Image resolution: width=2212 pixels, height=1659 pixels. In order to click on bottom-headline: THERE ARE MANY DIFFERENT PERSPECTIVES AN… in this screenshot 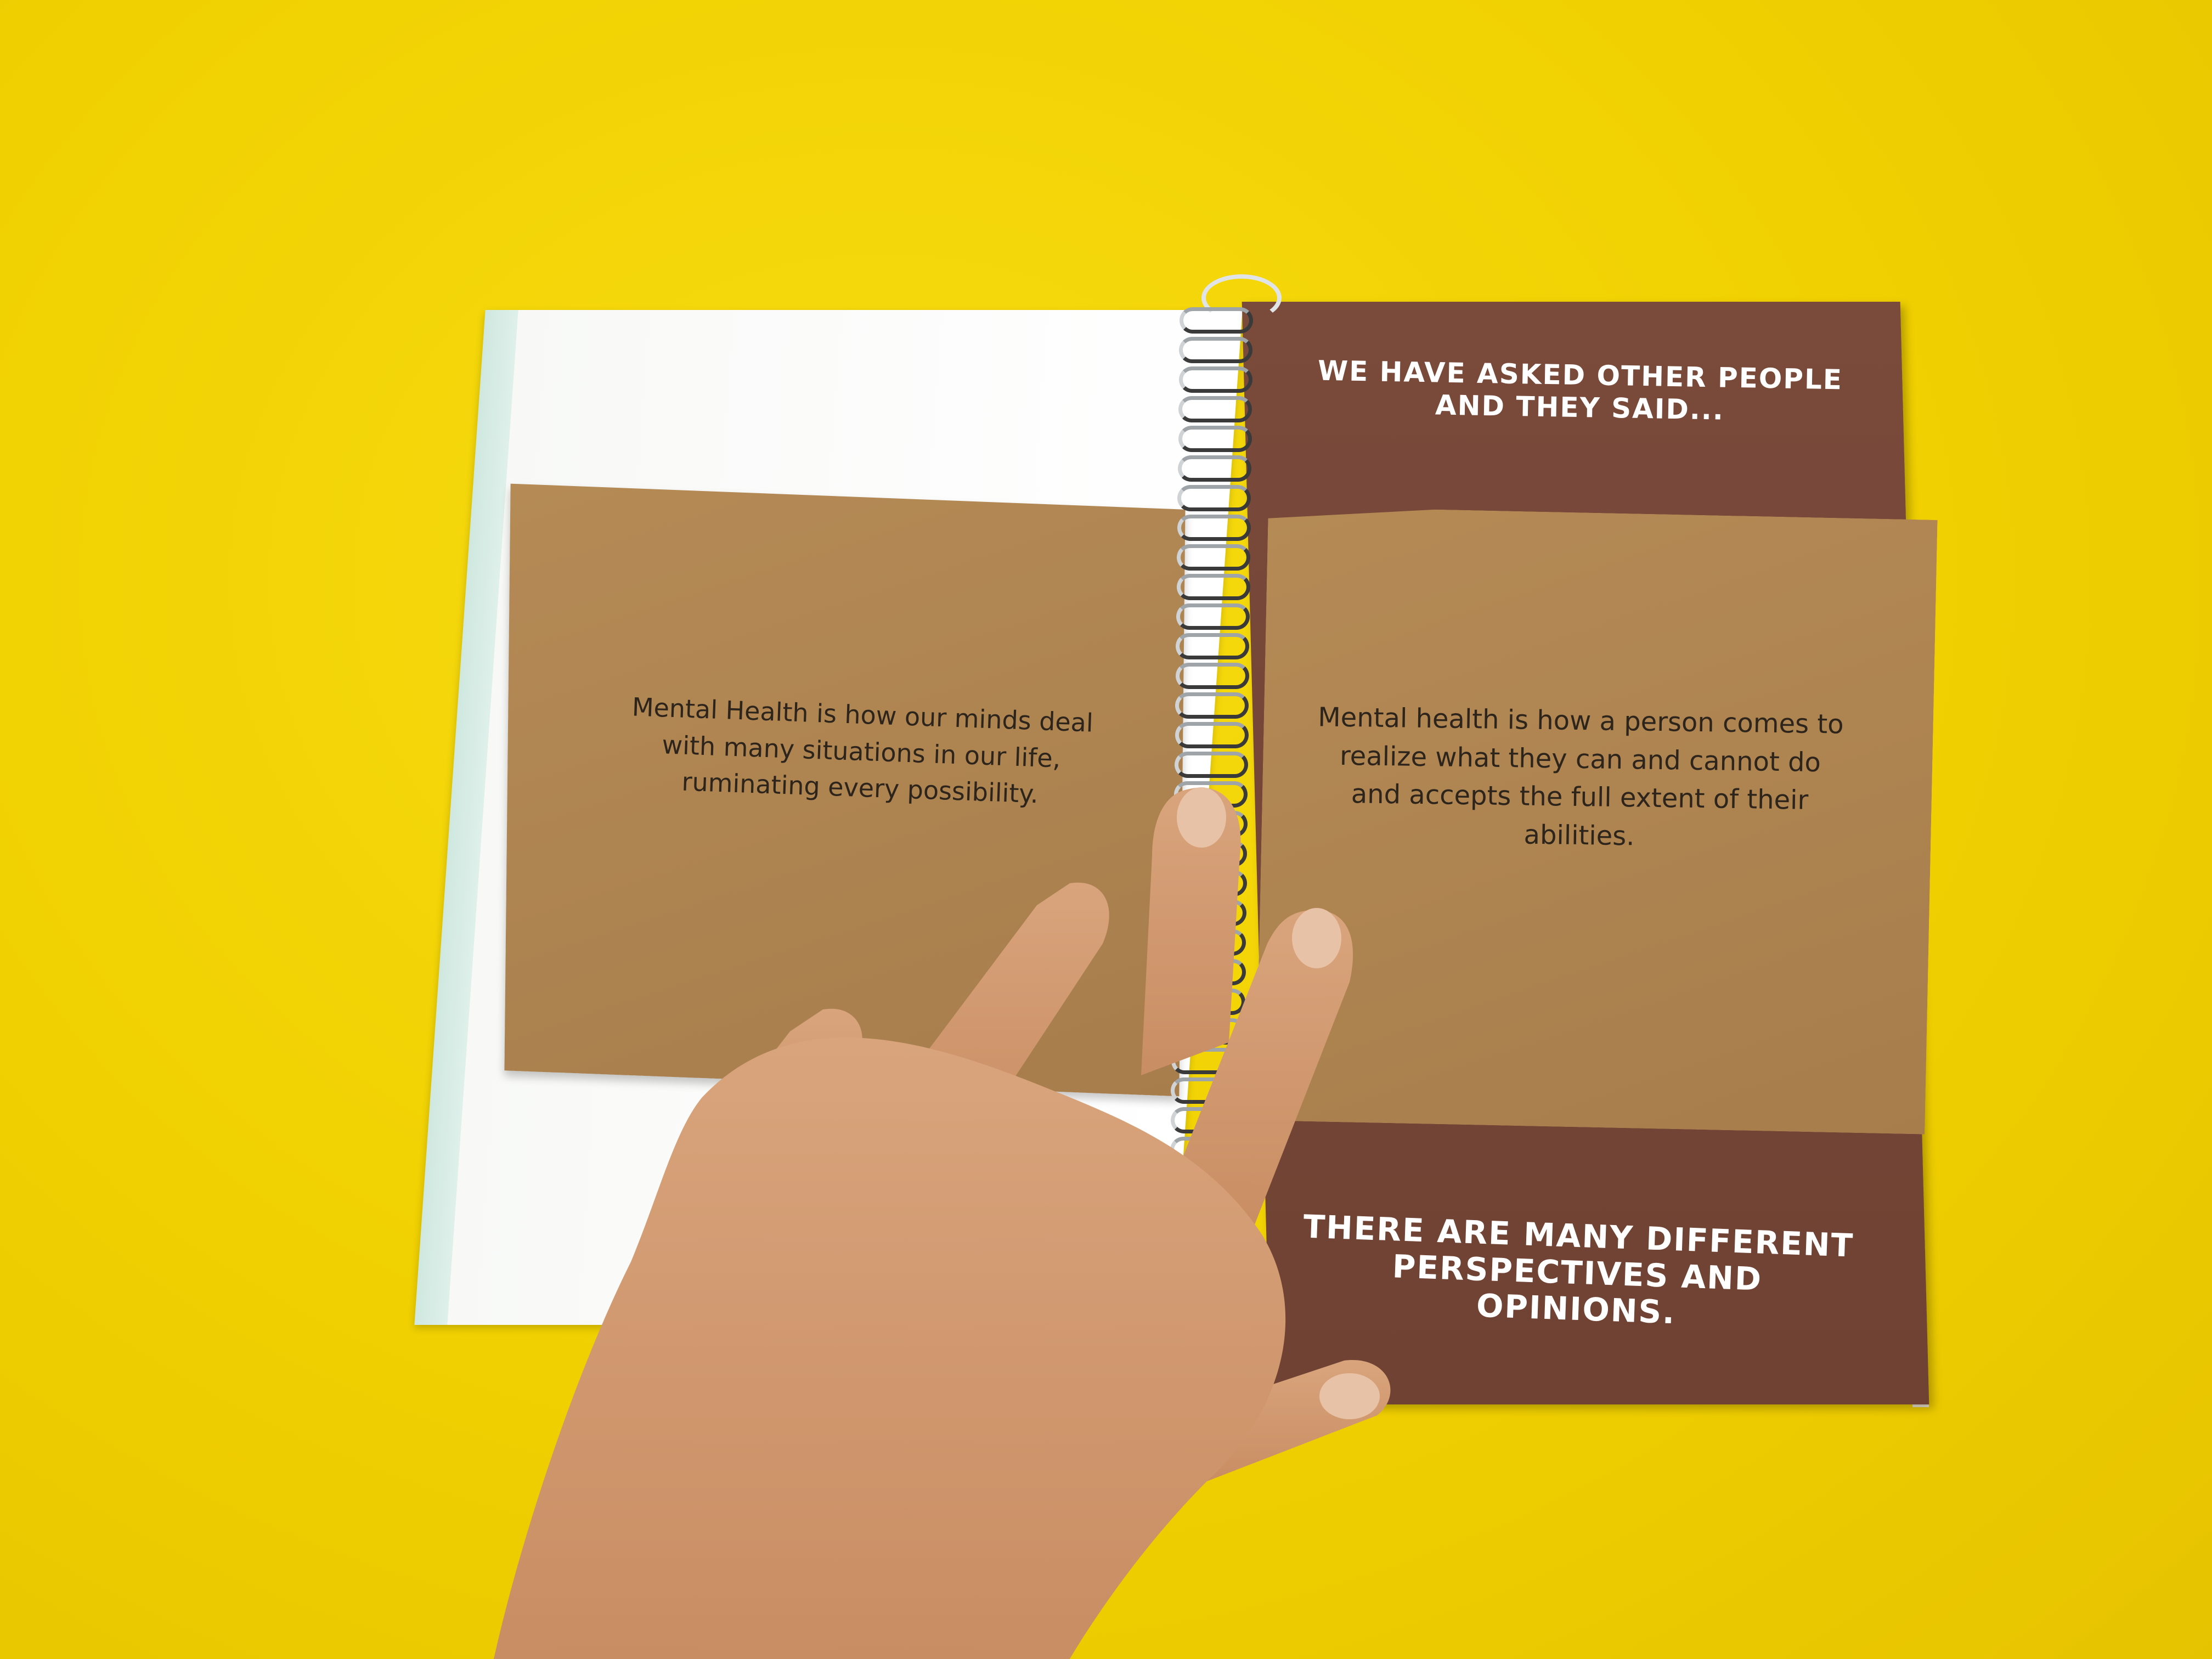, I will do `click(1579, 1269)`.